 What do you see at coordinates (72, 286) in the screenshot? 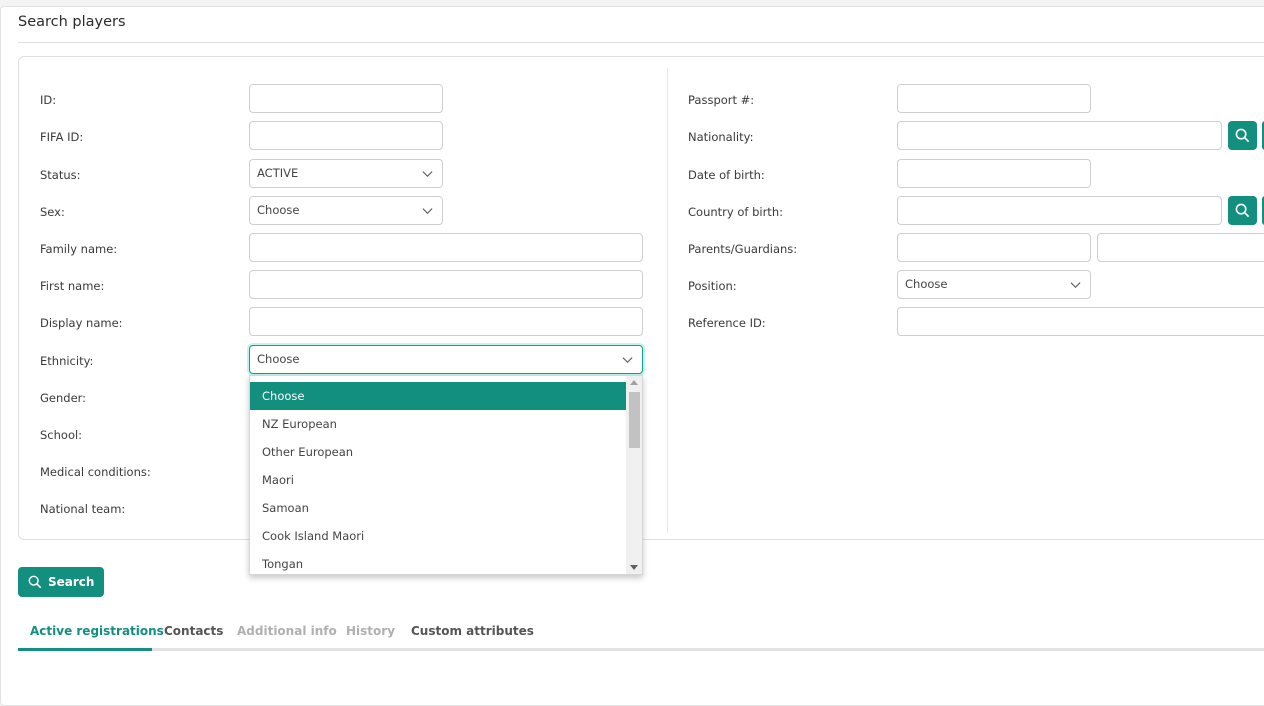
I see `first-name-label: First name:` at bounding box center [72, 286].